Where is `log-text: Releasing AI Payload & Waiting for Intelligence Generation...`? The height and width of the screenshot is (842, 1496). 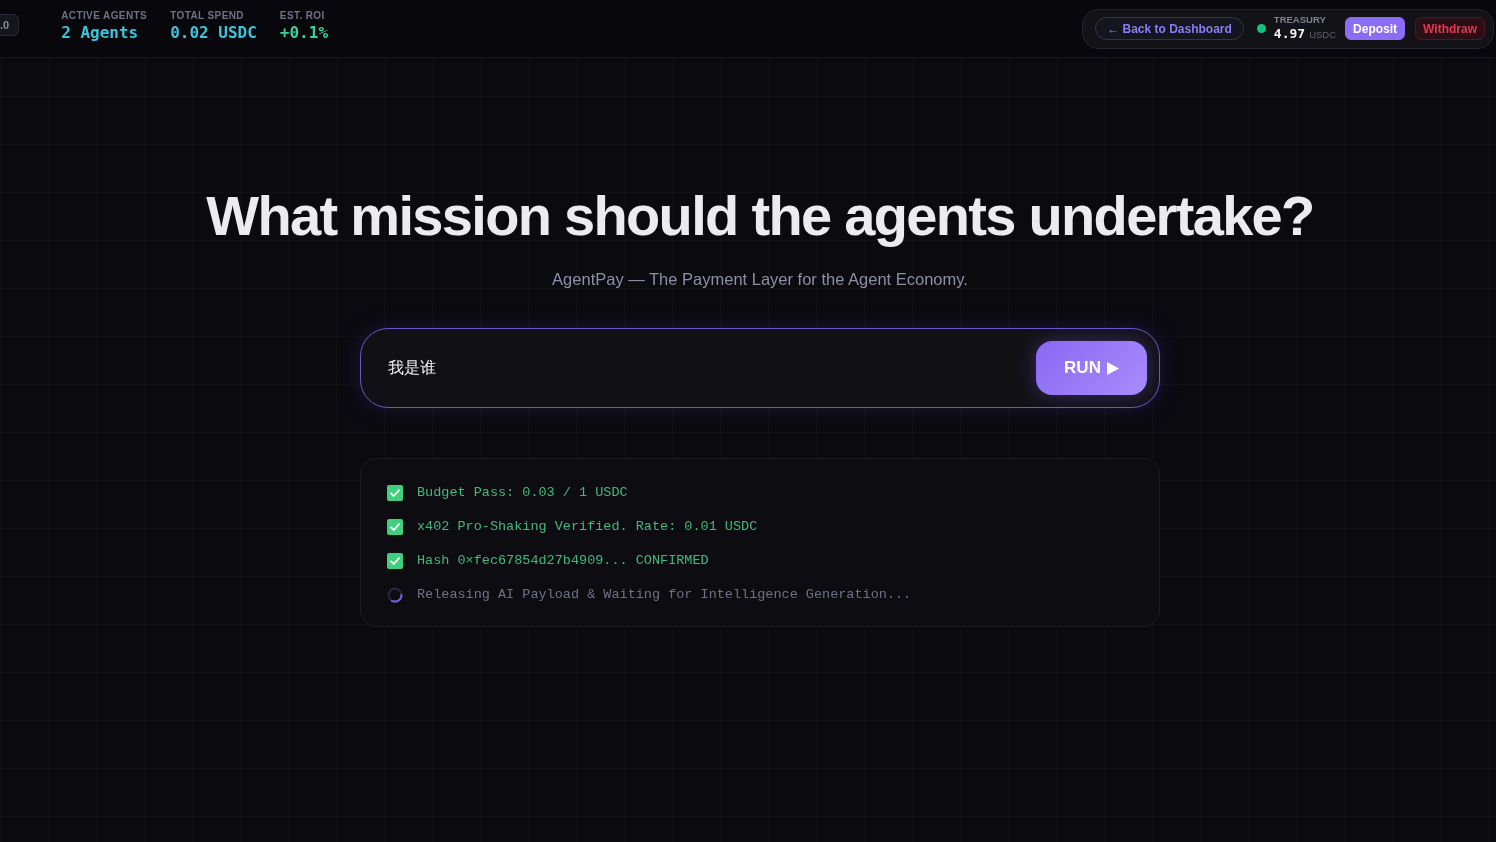
log-text: Releasing AI Payload & Waiting for Intelligence Generation... is located at coordinates (664, 594).